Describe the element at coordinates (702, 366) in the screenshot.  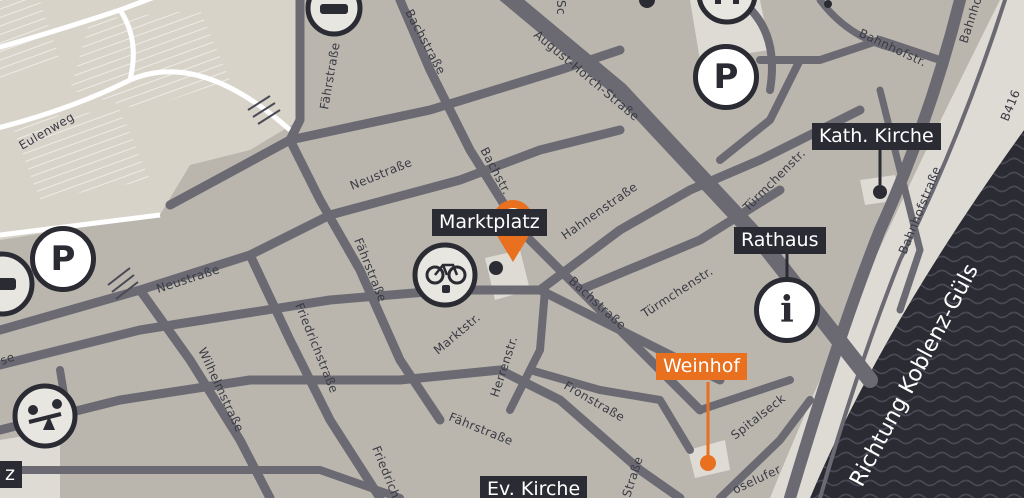
I see `poi-label-weinhof: Weinhof` at that location.